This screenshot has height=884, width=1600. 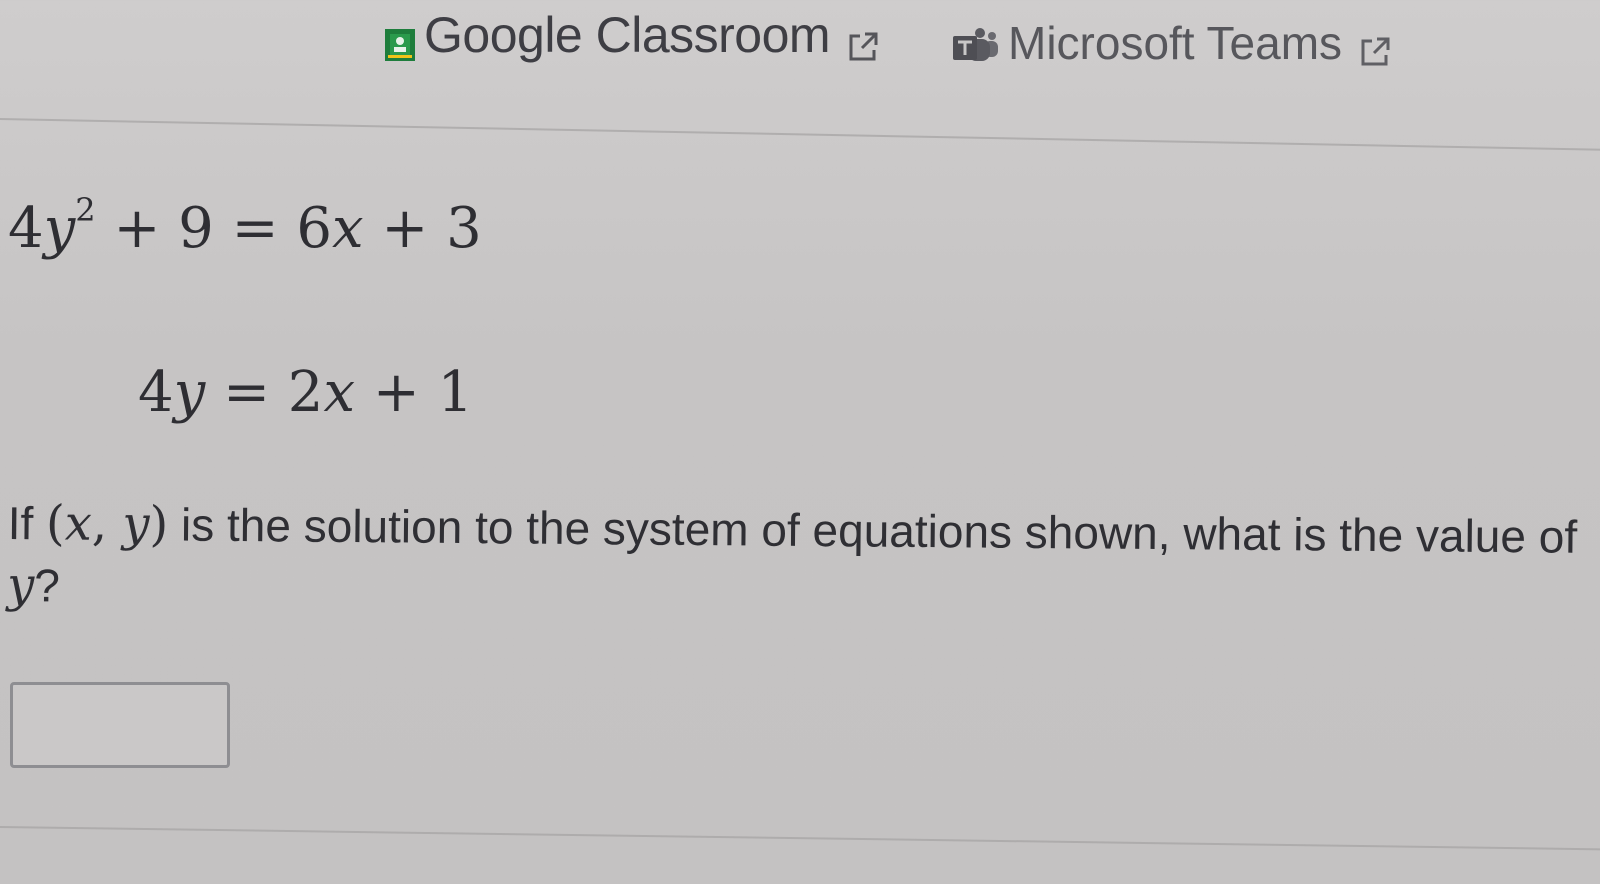 I want to click on microsoft-teams-label: Microsoft Teams, so click(x=1175, y=43).